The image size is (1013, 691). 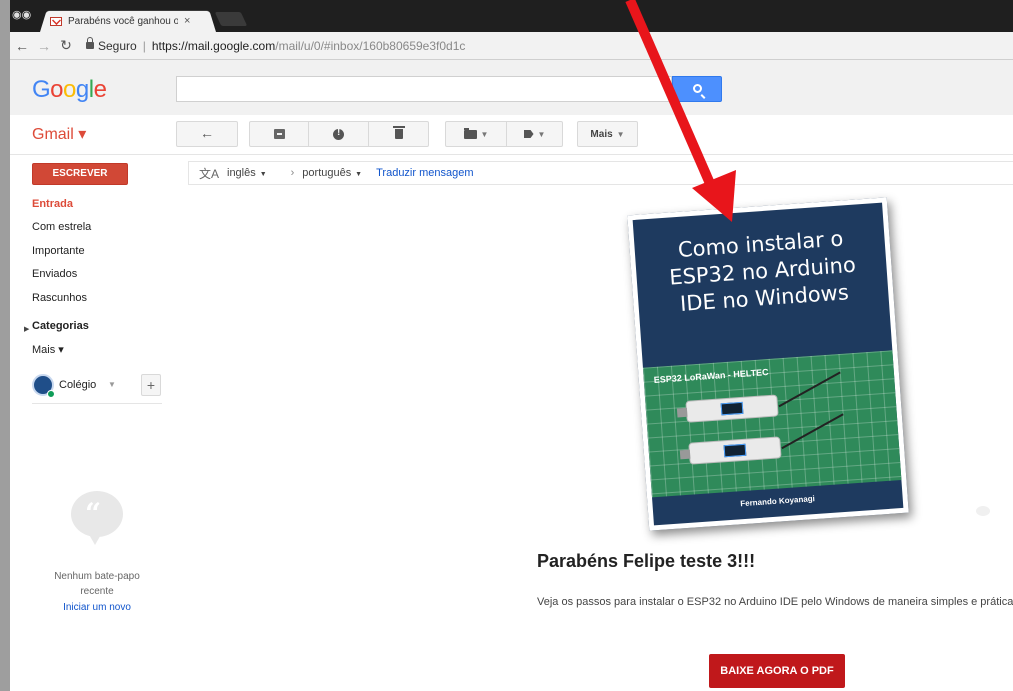 I want to click on chat-bubble-icon: “, so click(x=97, y=518).